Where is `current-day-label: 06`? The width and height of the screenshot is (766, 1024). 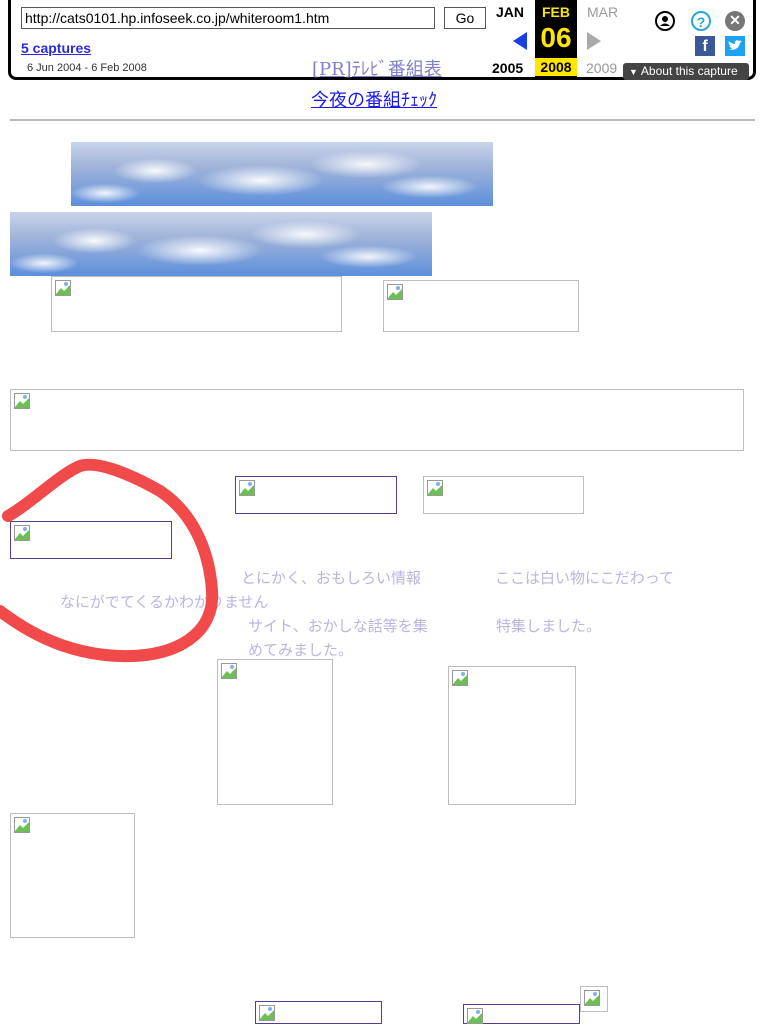
current-day-label: 06 is located at coordinates (556, 37).